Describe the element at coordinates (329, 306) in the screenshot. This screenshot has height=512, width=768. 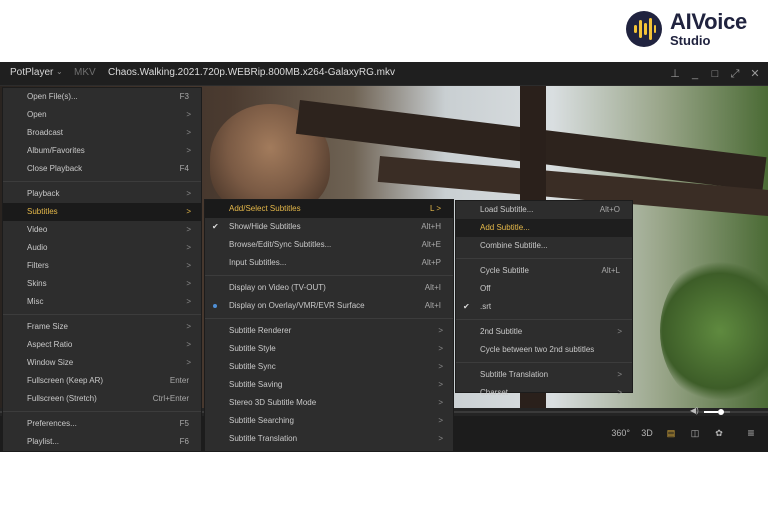
I see `menu-item-display-on-overlay-vmr-evr-surface: Display on Overlay/VMR/EVR Surface Alt+I` at that location.